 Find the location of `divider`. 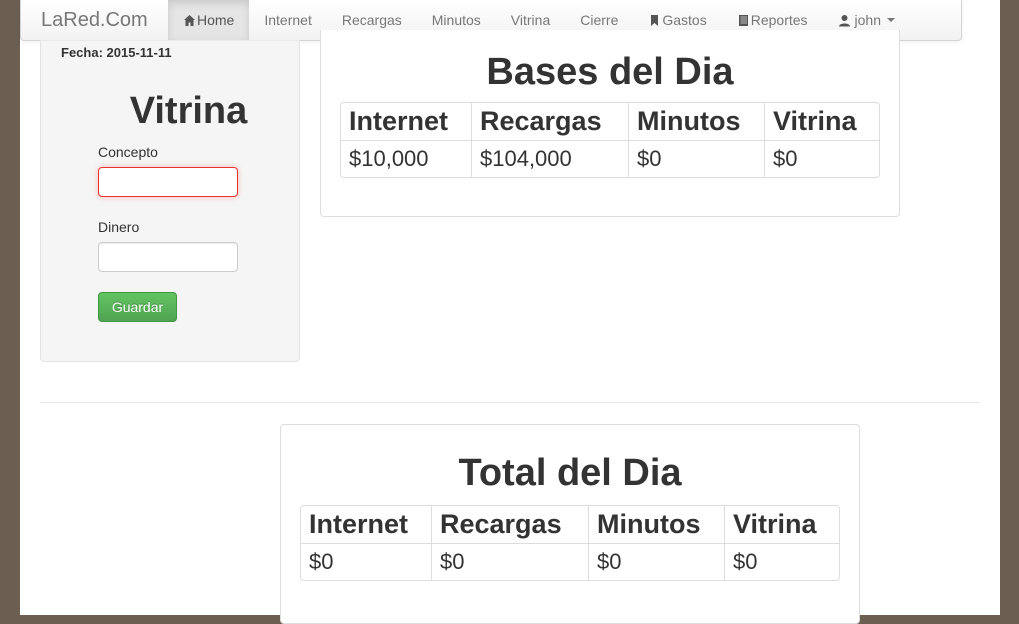

divider is located at coordinates (510, 402).